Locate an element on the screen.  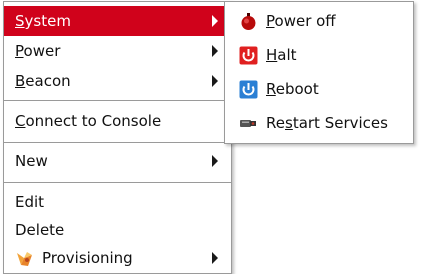
reboot-icon is located at coordinates (248, 89).